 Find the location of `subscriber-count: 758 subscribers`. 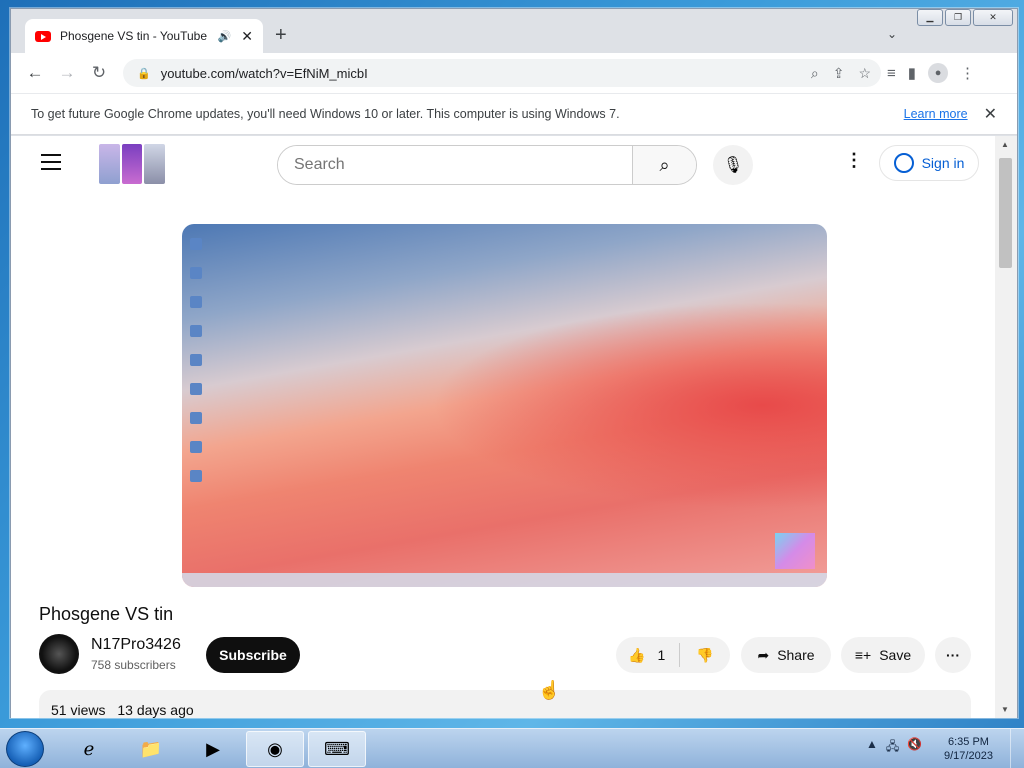

subscriber-count: 758 subscribers is located at coordinates (133, 665).